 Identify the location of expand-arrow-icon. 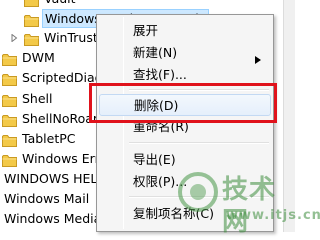
(14, 38).